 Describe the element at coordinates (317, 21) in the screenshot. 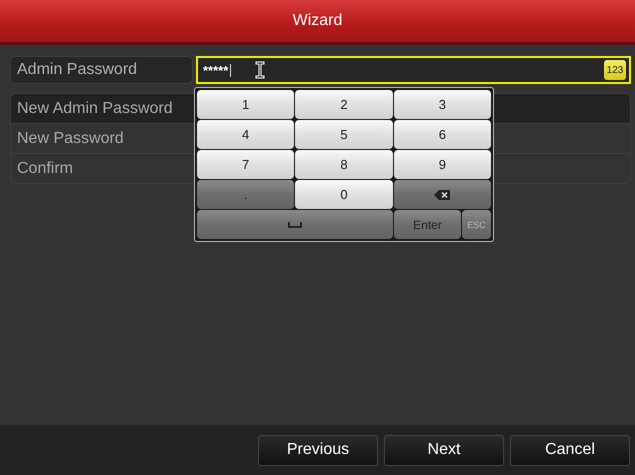

I see `window-title: Wizard` at that location.